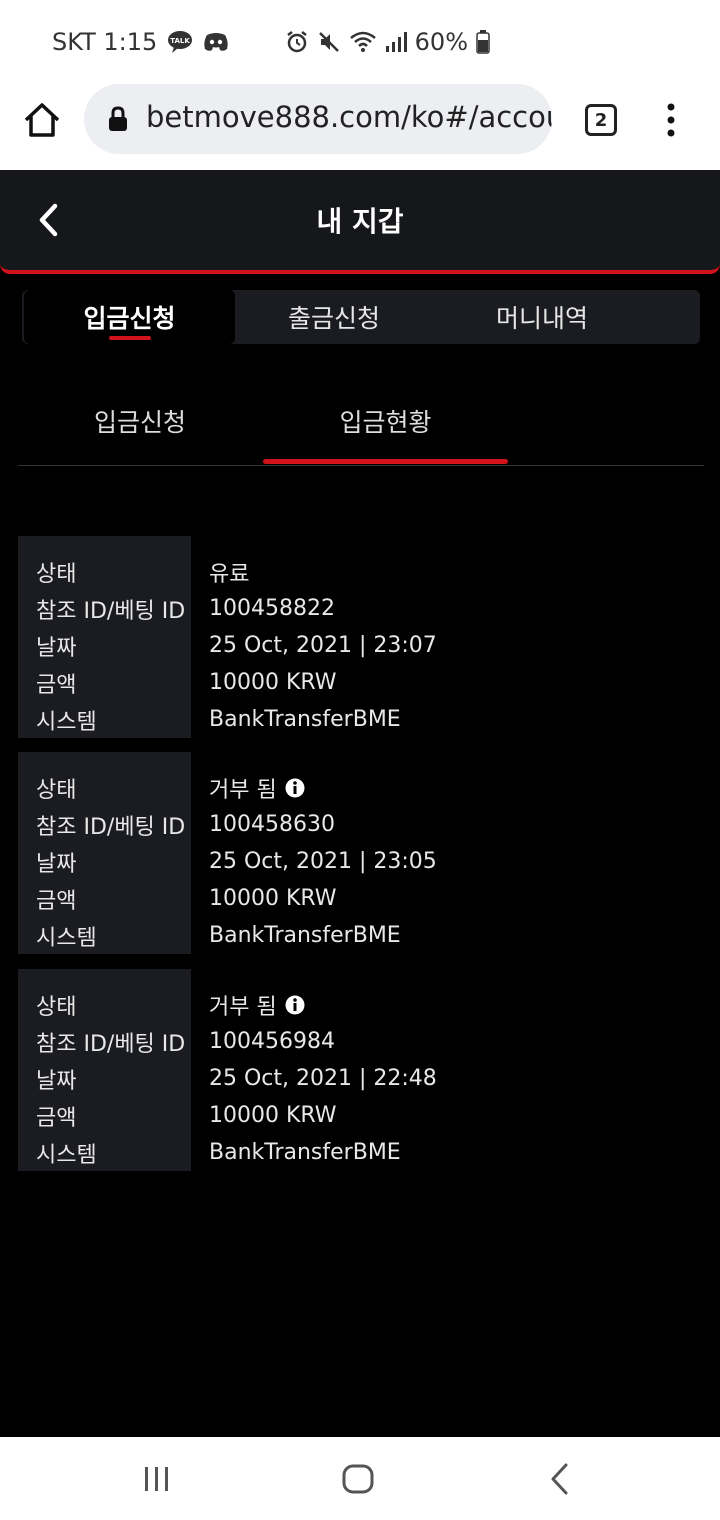 This screenshot has height=1520, width=720. I want to click on android-nav-bar, so click(360, 1478).